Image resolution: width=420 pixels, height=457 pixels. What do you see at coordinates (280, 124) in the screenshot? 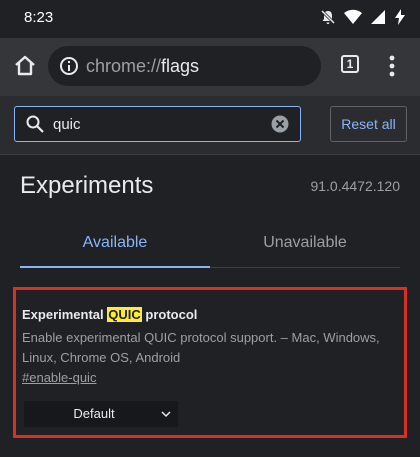
I see `clear-search-icon` at bounding box center [280, 124].